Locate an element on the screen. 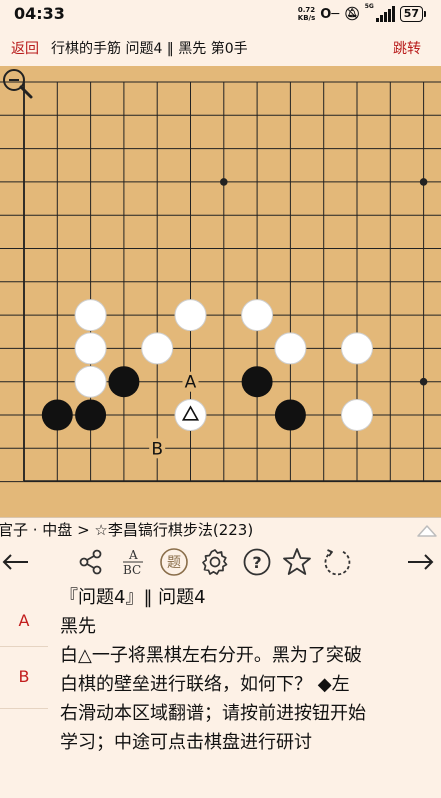 The image size is (441, 798). help-char: ? is located at coordinates (256, 562).